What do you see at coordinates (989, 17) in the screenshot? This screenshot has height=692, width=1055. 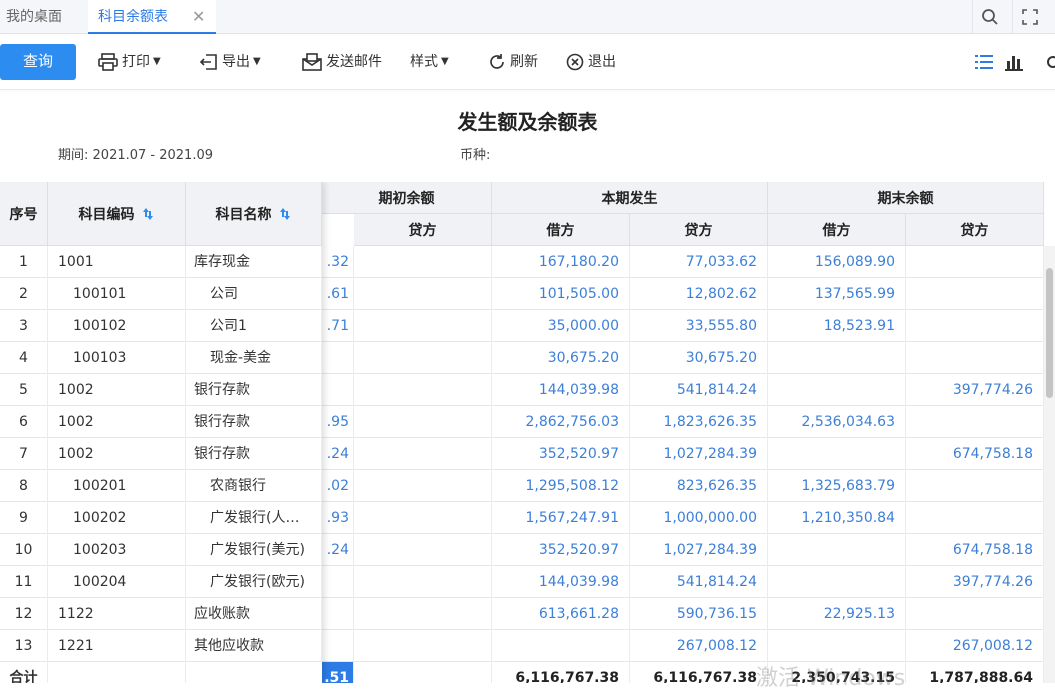 I see `search-icon` at bounding box center [989, 17].